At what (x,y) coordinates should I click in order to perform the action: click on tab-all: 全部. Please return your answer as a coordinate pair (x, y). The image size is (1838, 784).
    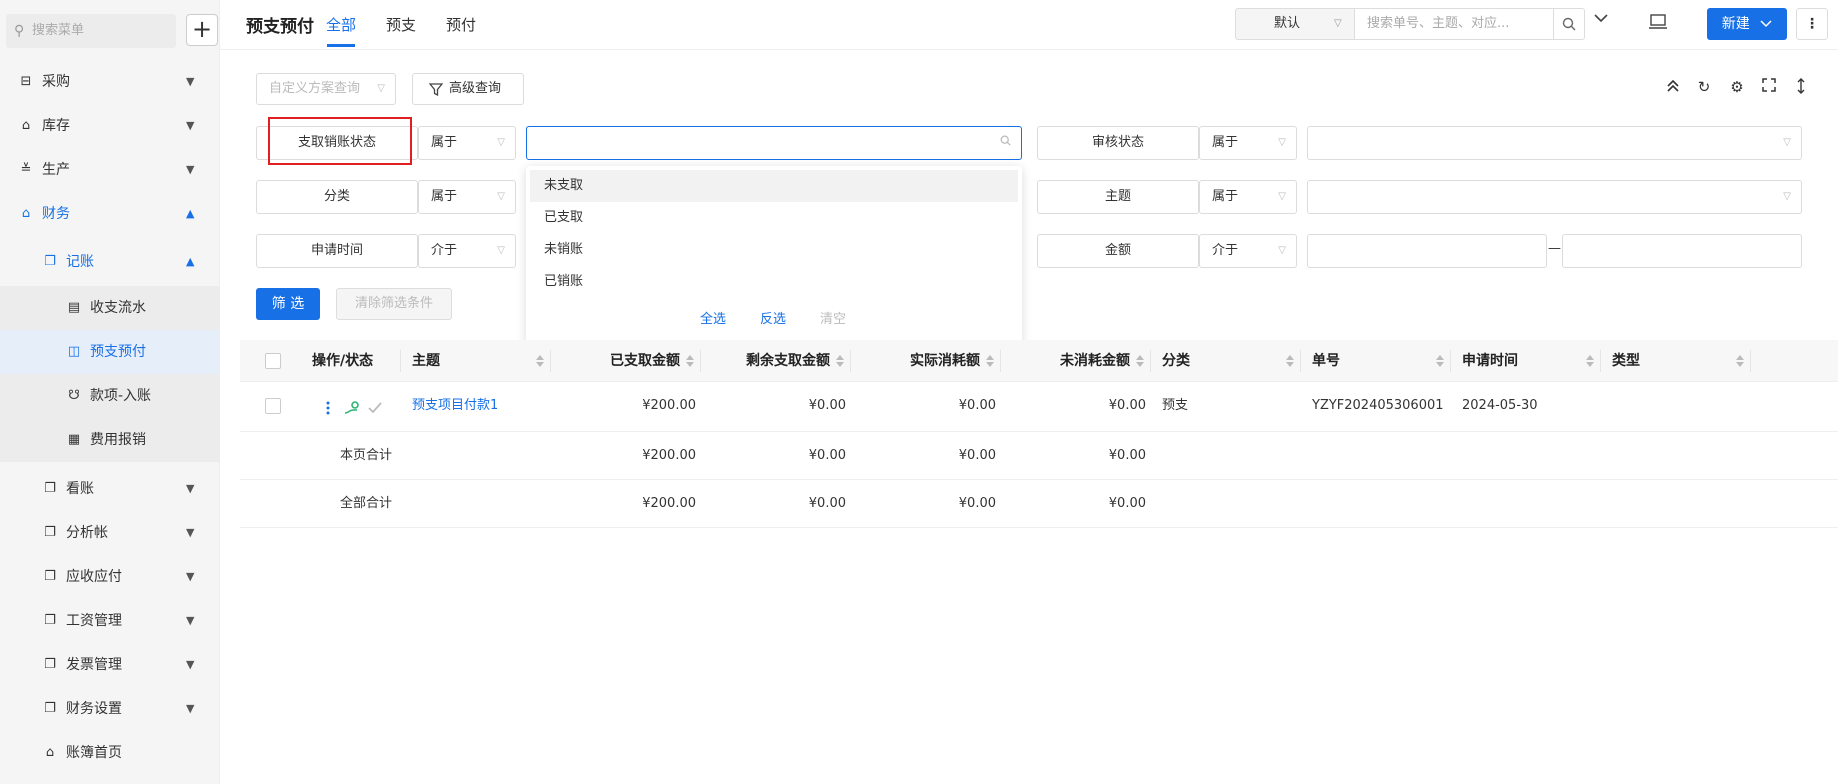
    Looking at the image, I should click on (341, 24).